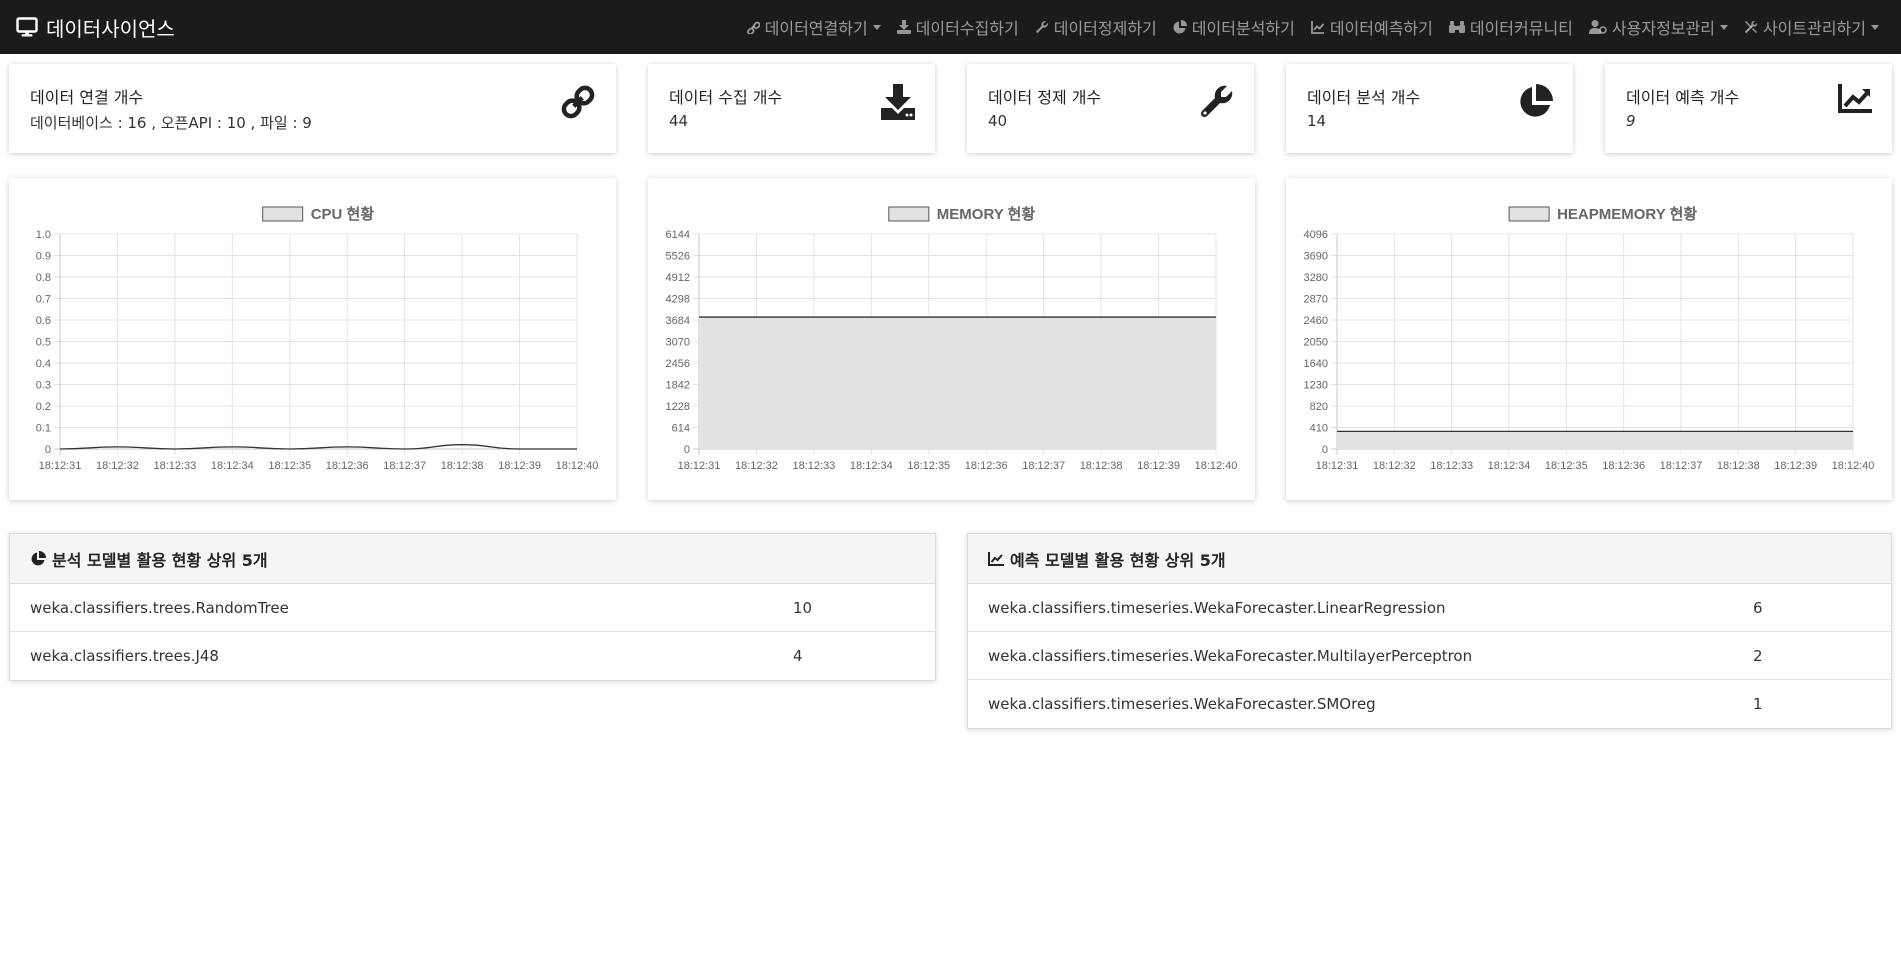 The height and width of the screenshot is (968, 1901). What do you see at coordinates (1429, 108) in the screenshot?
I see `stat-card-analyze: 데이터 분석 개수 14` at bounding box center [1429, 108].